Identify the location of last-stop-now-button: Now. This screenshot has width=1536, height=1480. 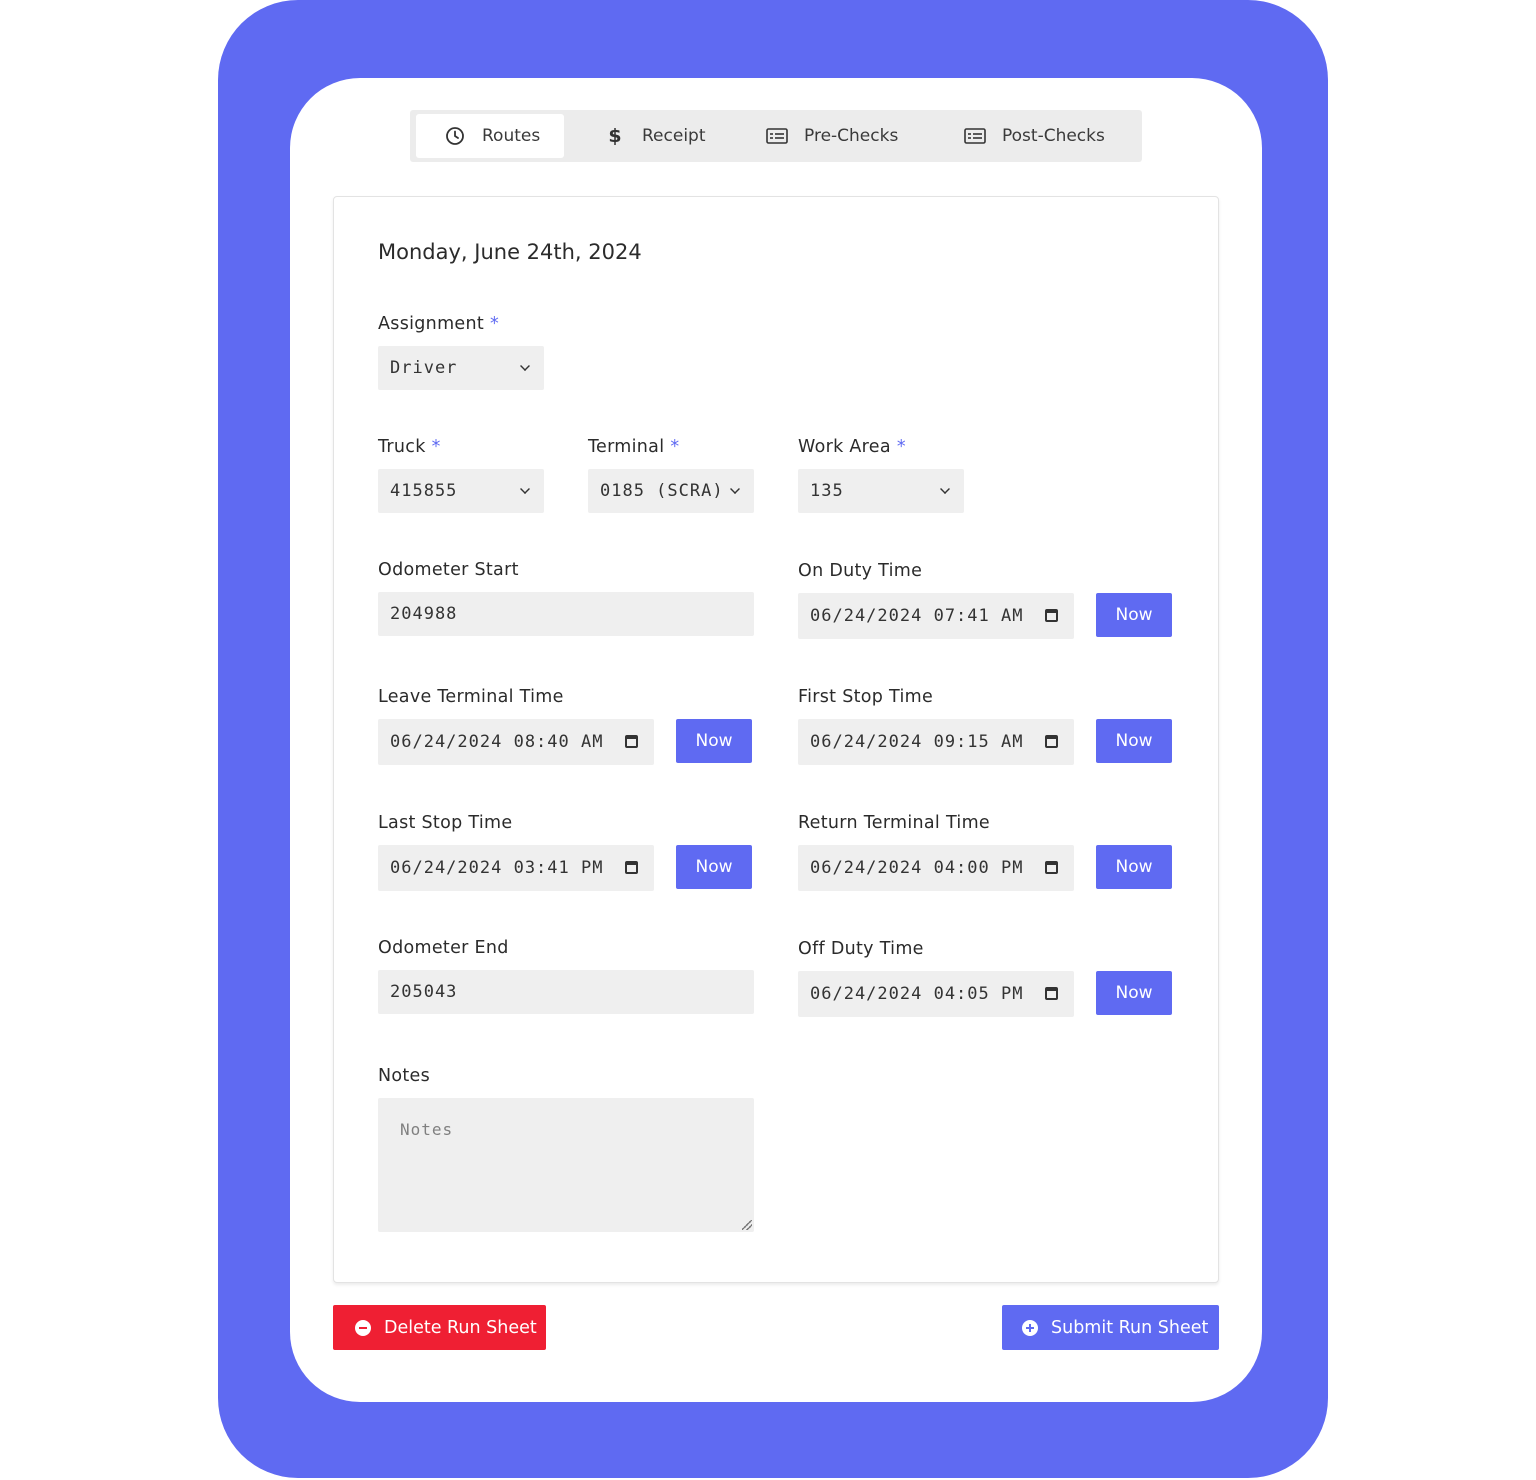
(714, 867).